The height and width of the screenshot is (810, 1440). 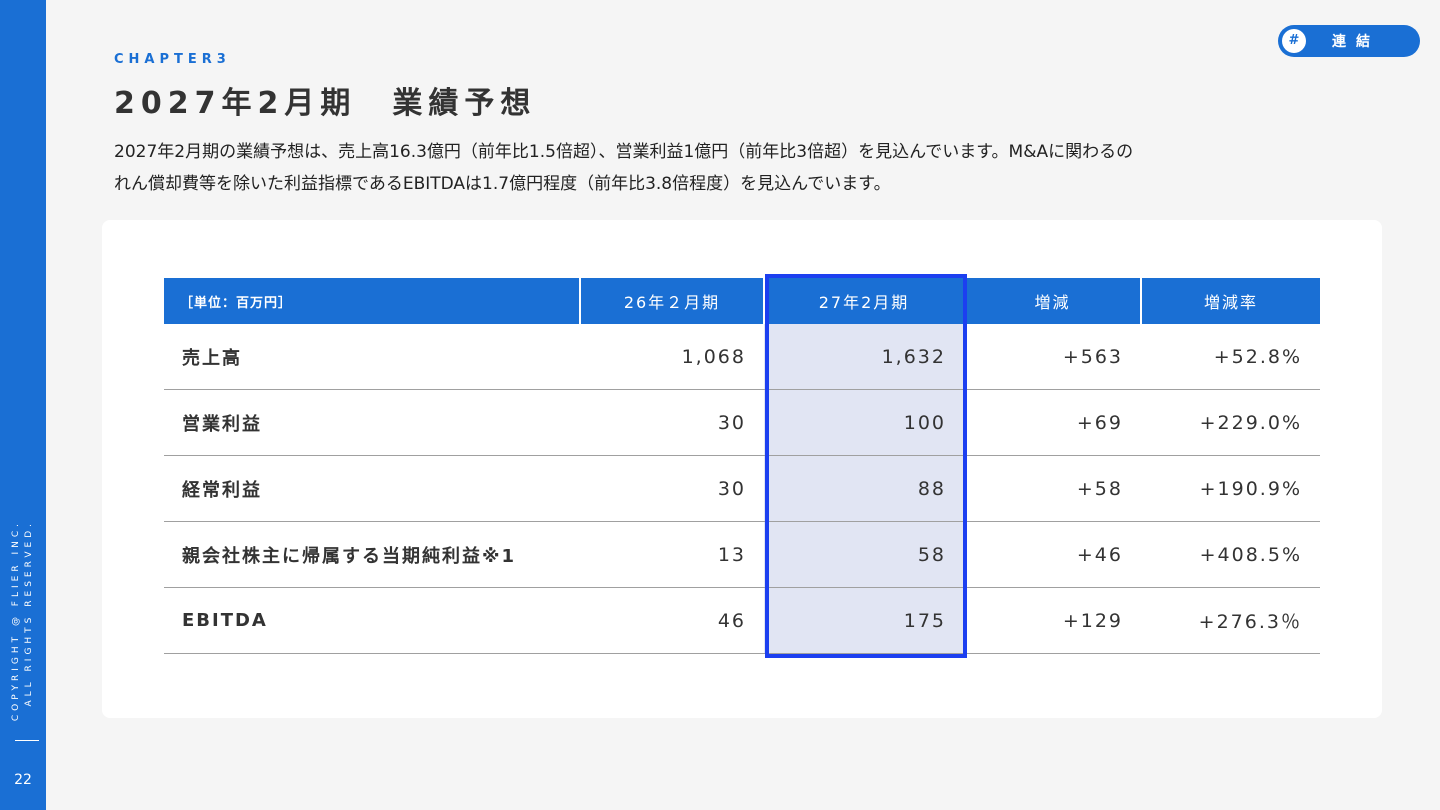 I want to click on cell-change: +46, so click(x=1052, y=554).